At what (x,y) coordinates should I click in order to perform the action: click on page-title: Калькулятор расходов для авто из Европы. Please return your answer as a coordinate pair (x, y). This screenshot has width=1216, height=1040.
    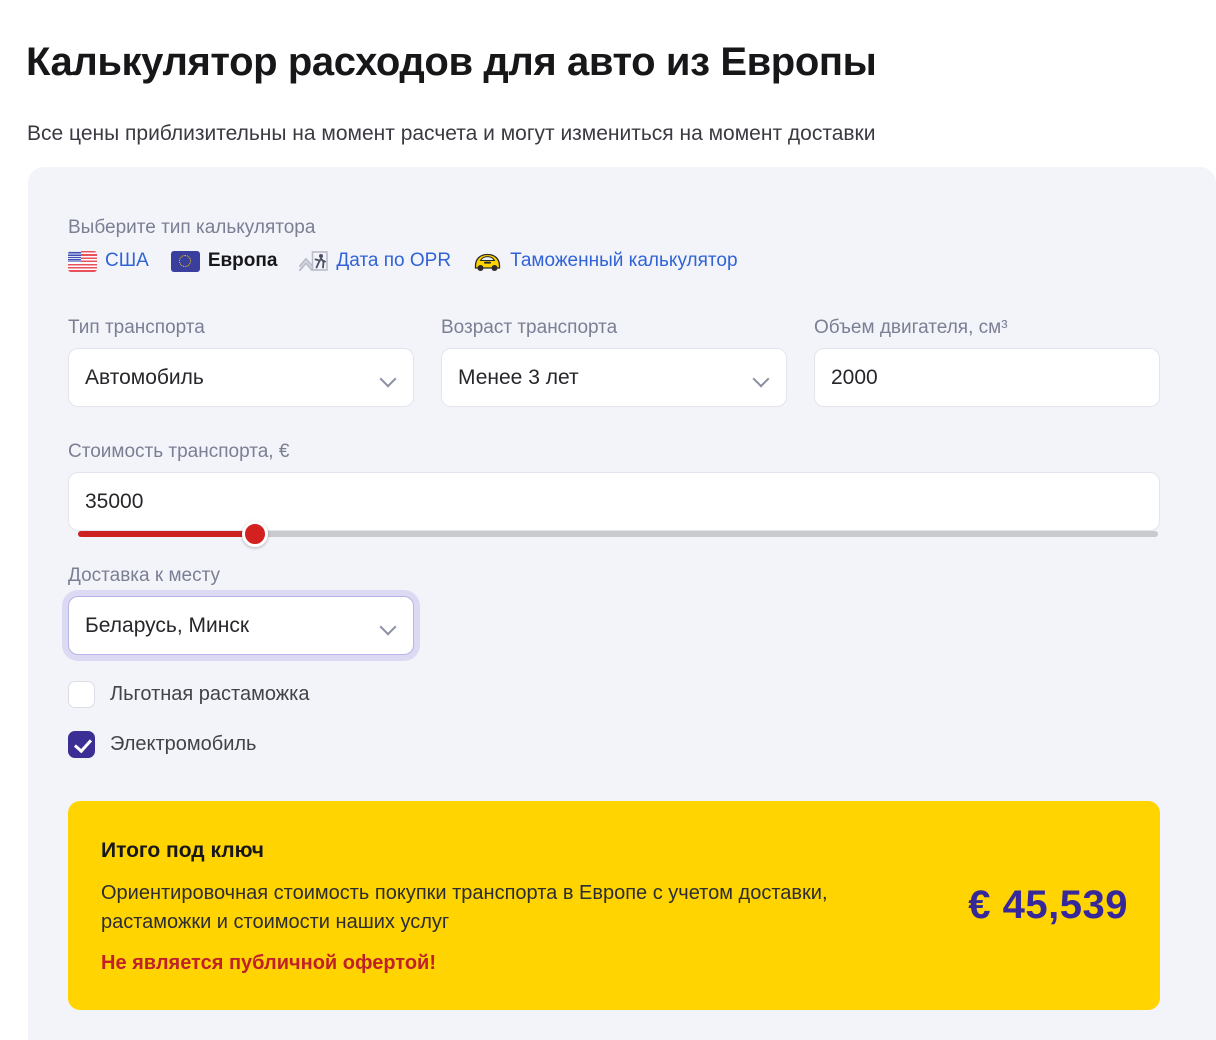
    Looking at the image, I should click on (451, 61).